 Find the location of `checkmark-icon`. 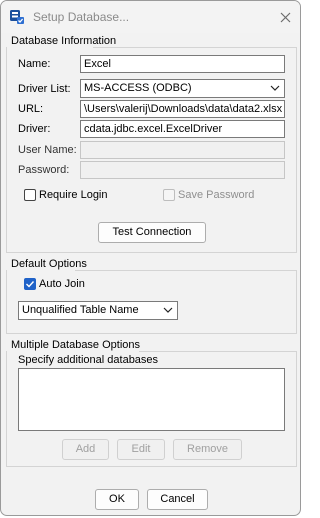

checkmark-icon is located at coordinates (30, 284).